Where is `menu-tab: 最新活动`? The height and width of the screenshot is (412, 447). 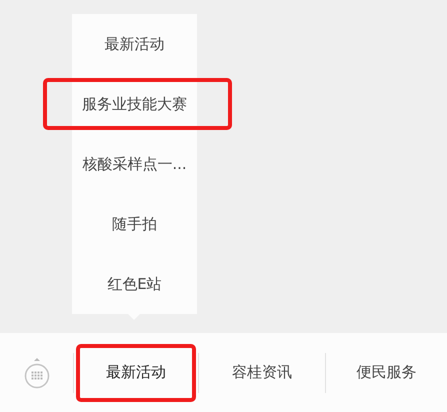
menu-tab: 最新活动 is located at coordinates (135, 372).